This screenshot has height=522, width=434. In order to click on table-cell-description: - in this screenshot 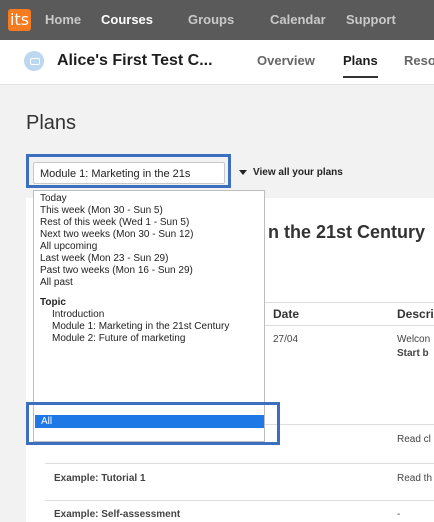, I will do `click(399, 514)`.